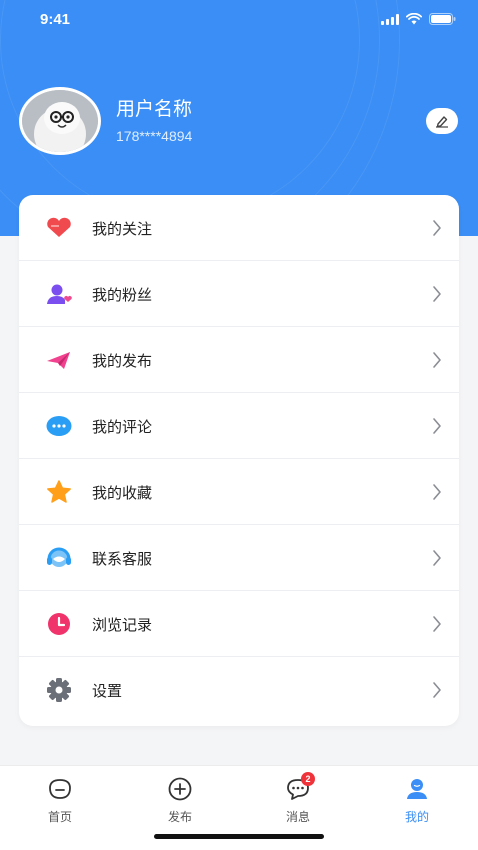  I want to click on clock-icon, so click(59, 624).